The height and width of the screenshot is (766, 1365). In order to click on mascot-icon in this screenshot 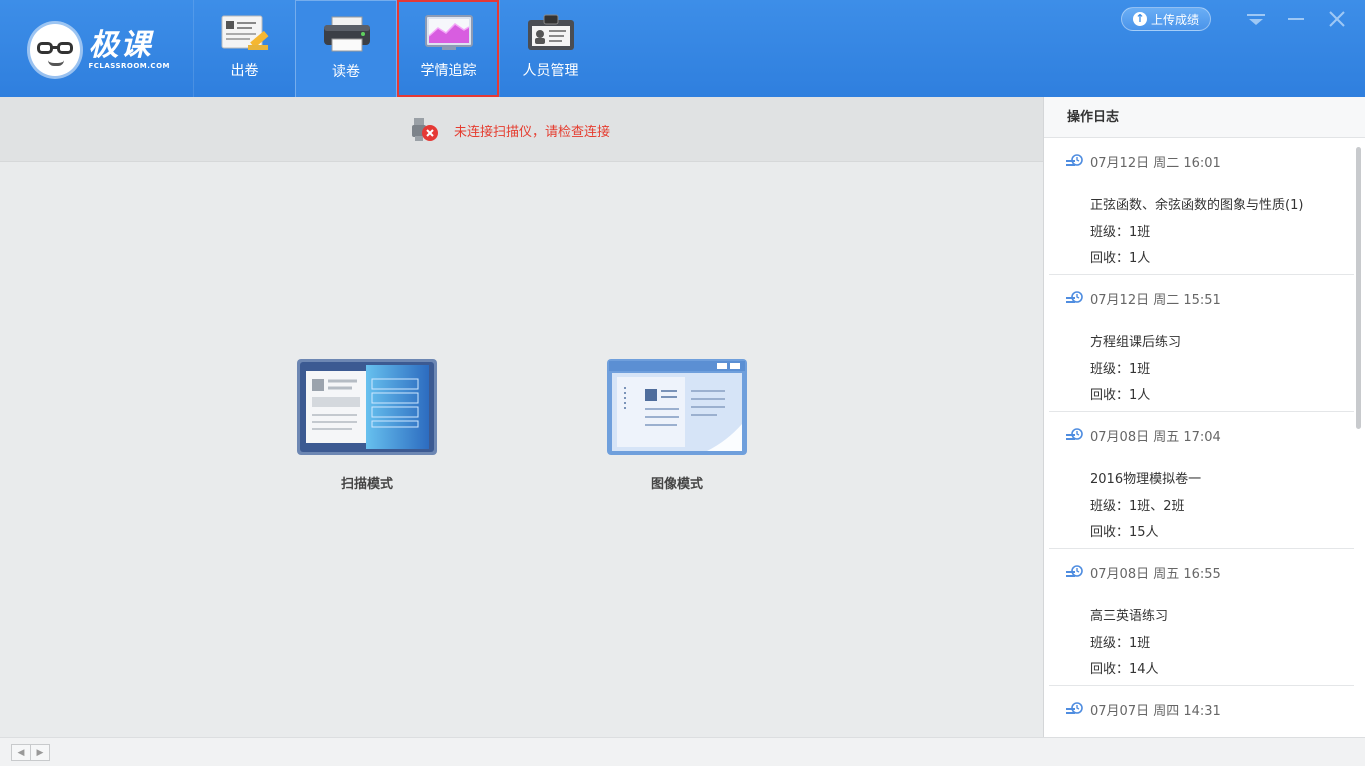, I will do `click(55, 50)`.